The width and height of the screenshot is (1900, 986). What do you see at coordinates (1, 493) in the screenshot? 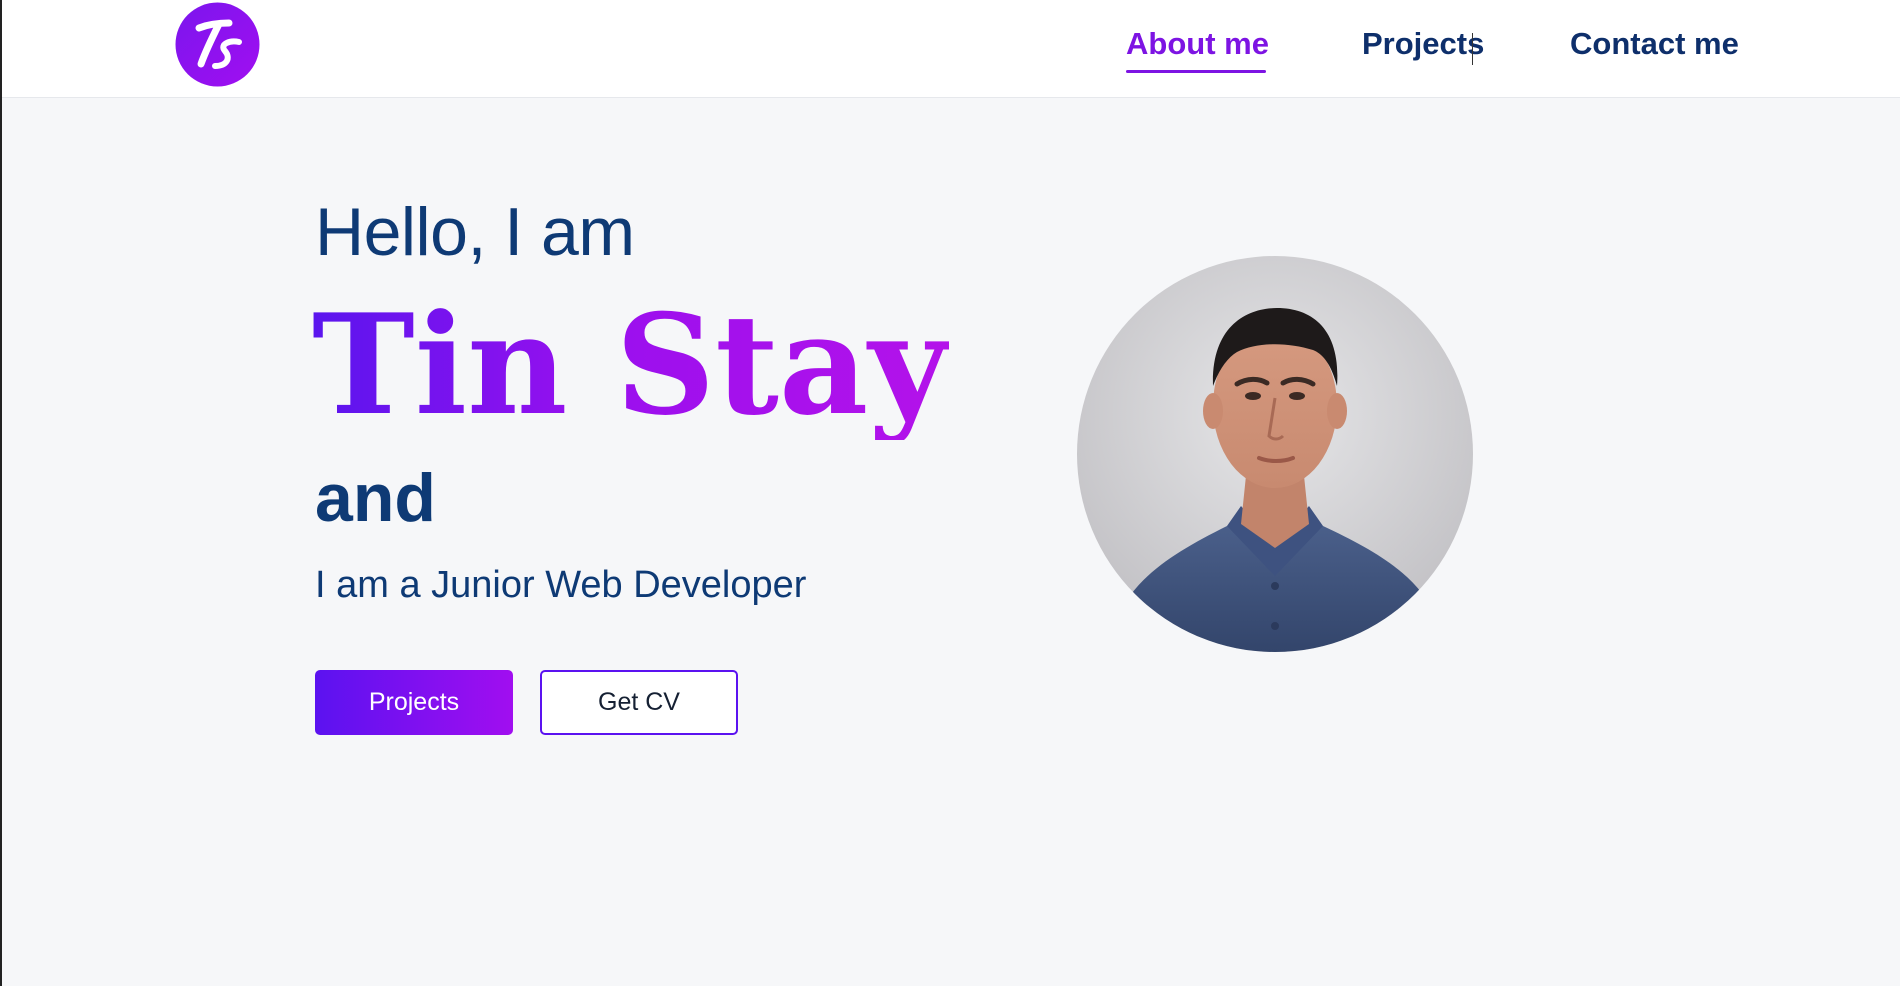
I see `window-edge` at bounding box center [1, 493].